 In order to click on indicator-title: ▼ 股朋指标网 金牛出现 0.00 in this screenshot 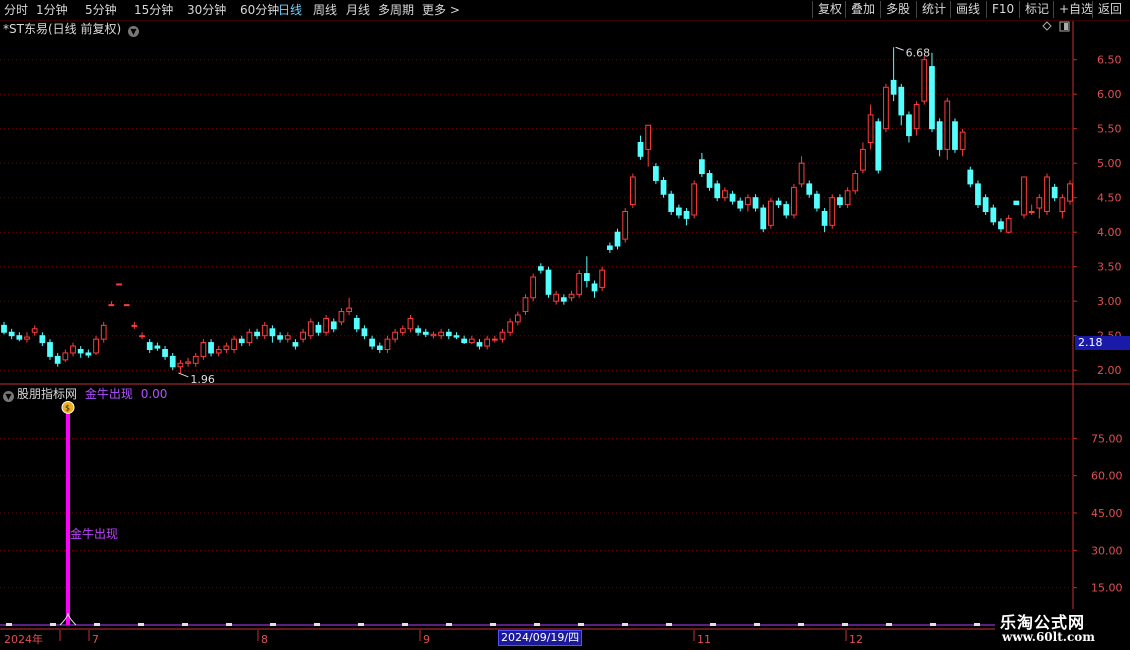, I will do `click(85, 394)`.